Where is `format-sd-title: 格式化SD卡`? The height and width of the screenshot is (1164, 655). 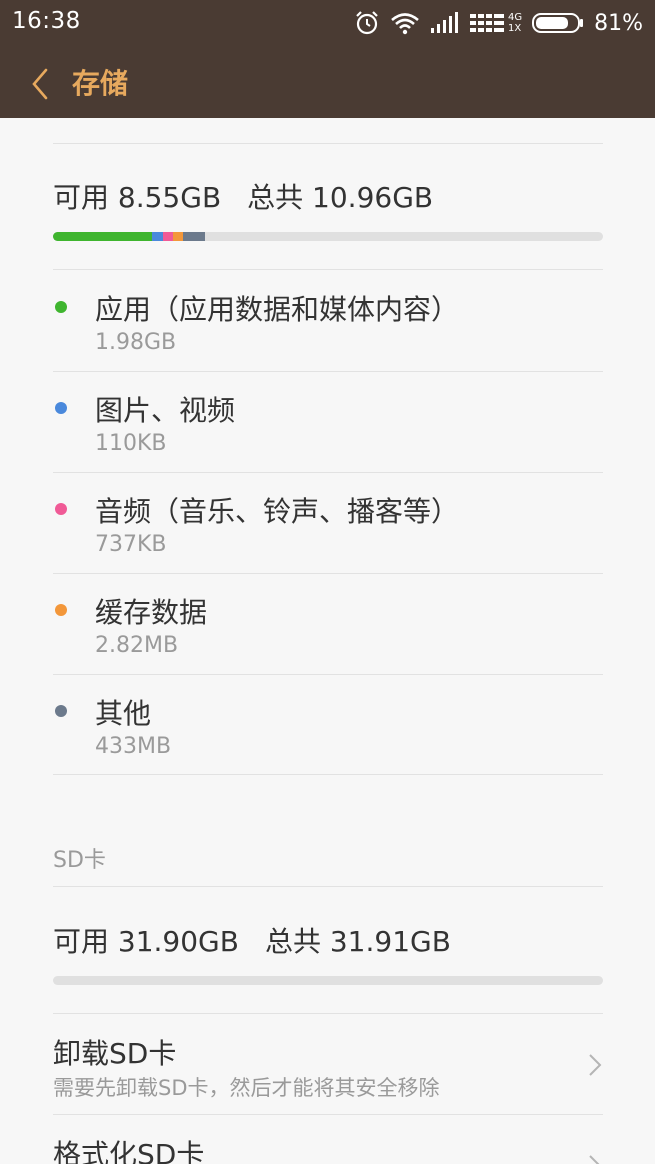
format-sd-title: 格式化SD卡 is located at coordinates (129, 1151).